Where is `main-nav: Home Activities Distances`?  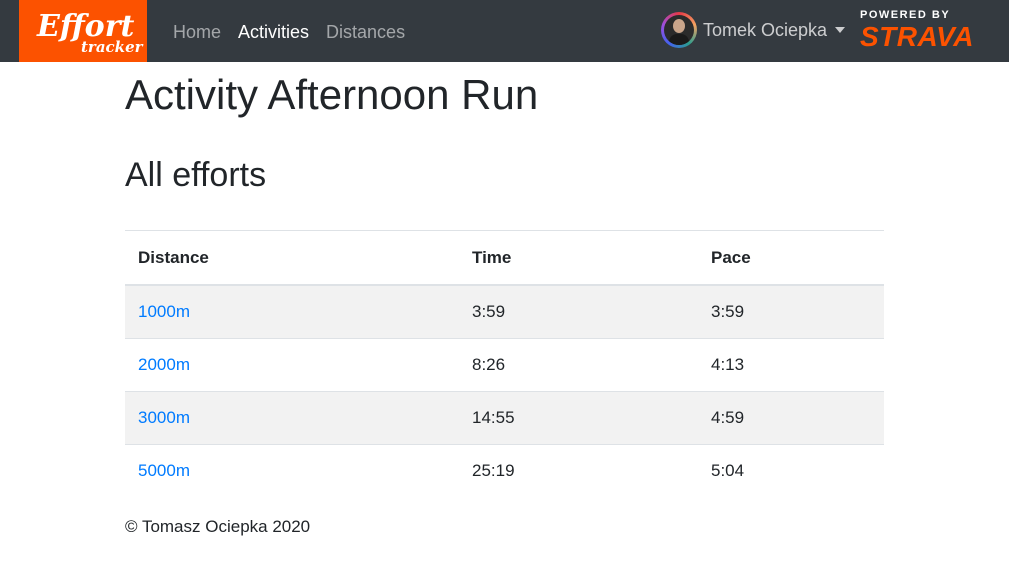 main-nav: Home Activities Distances is located at coordinates (297, 32).